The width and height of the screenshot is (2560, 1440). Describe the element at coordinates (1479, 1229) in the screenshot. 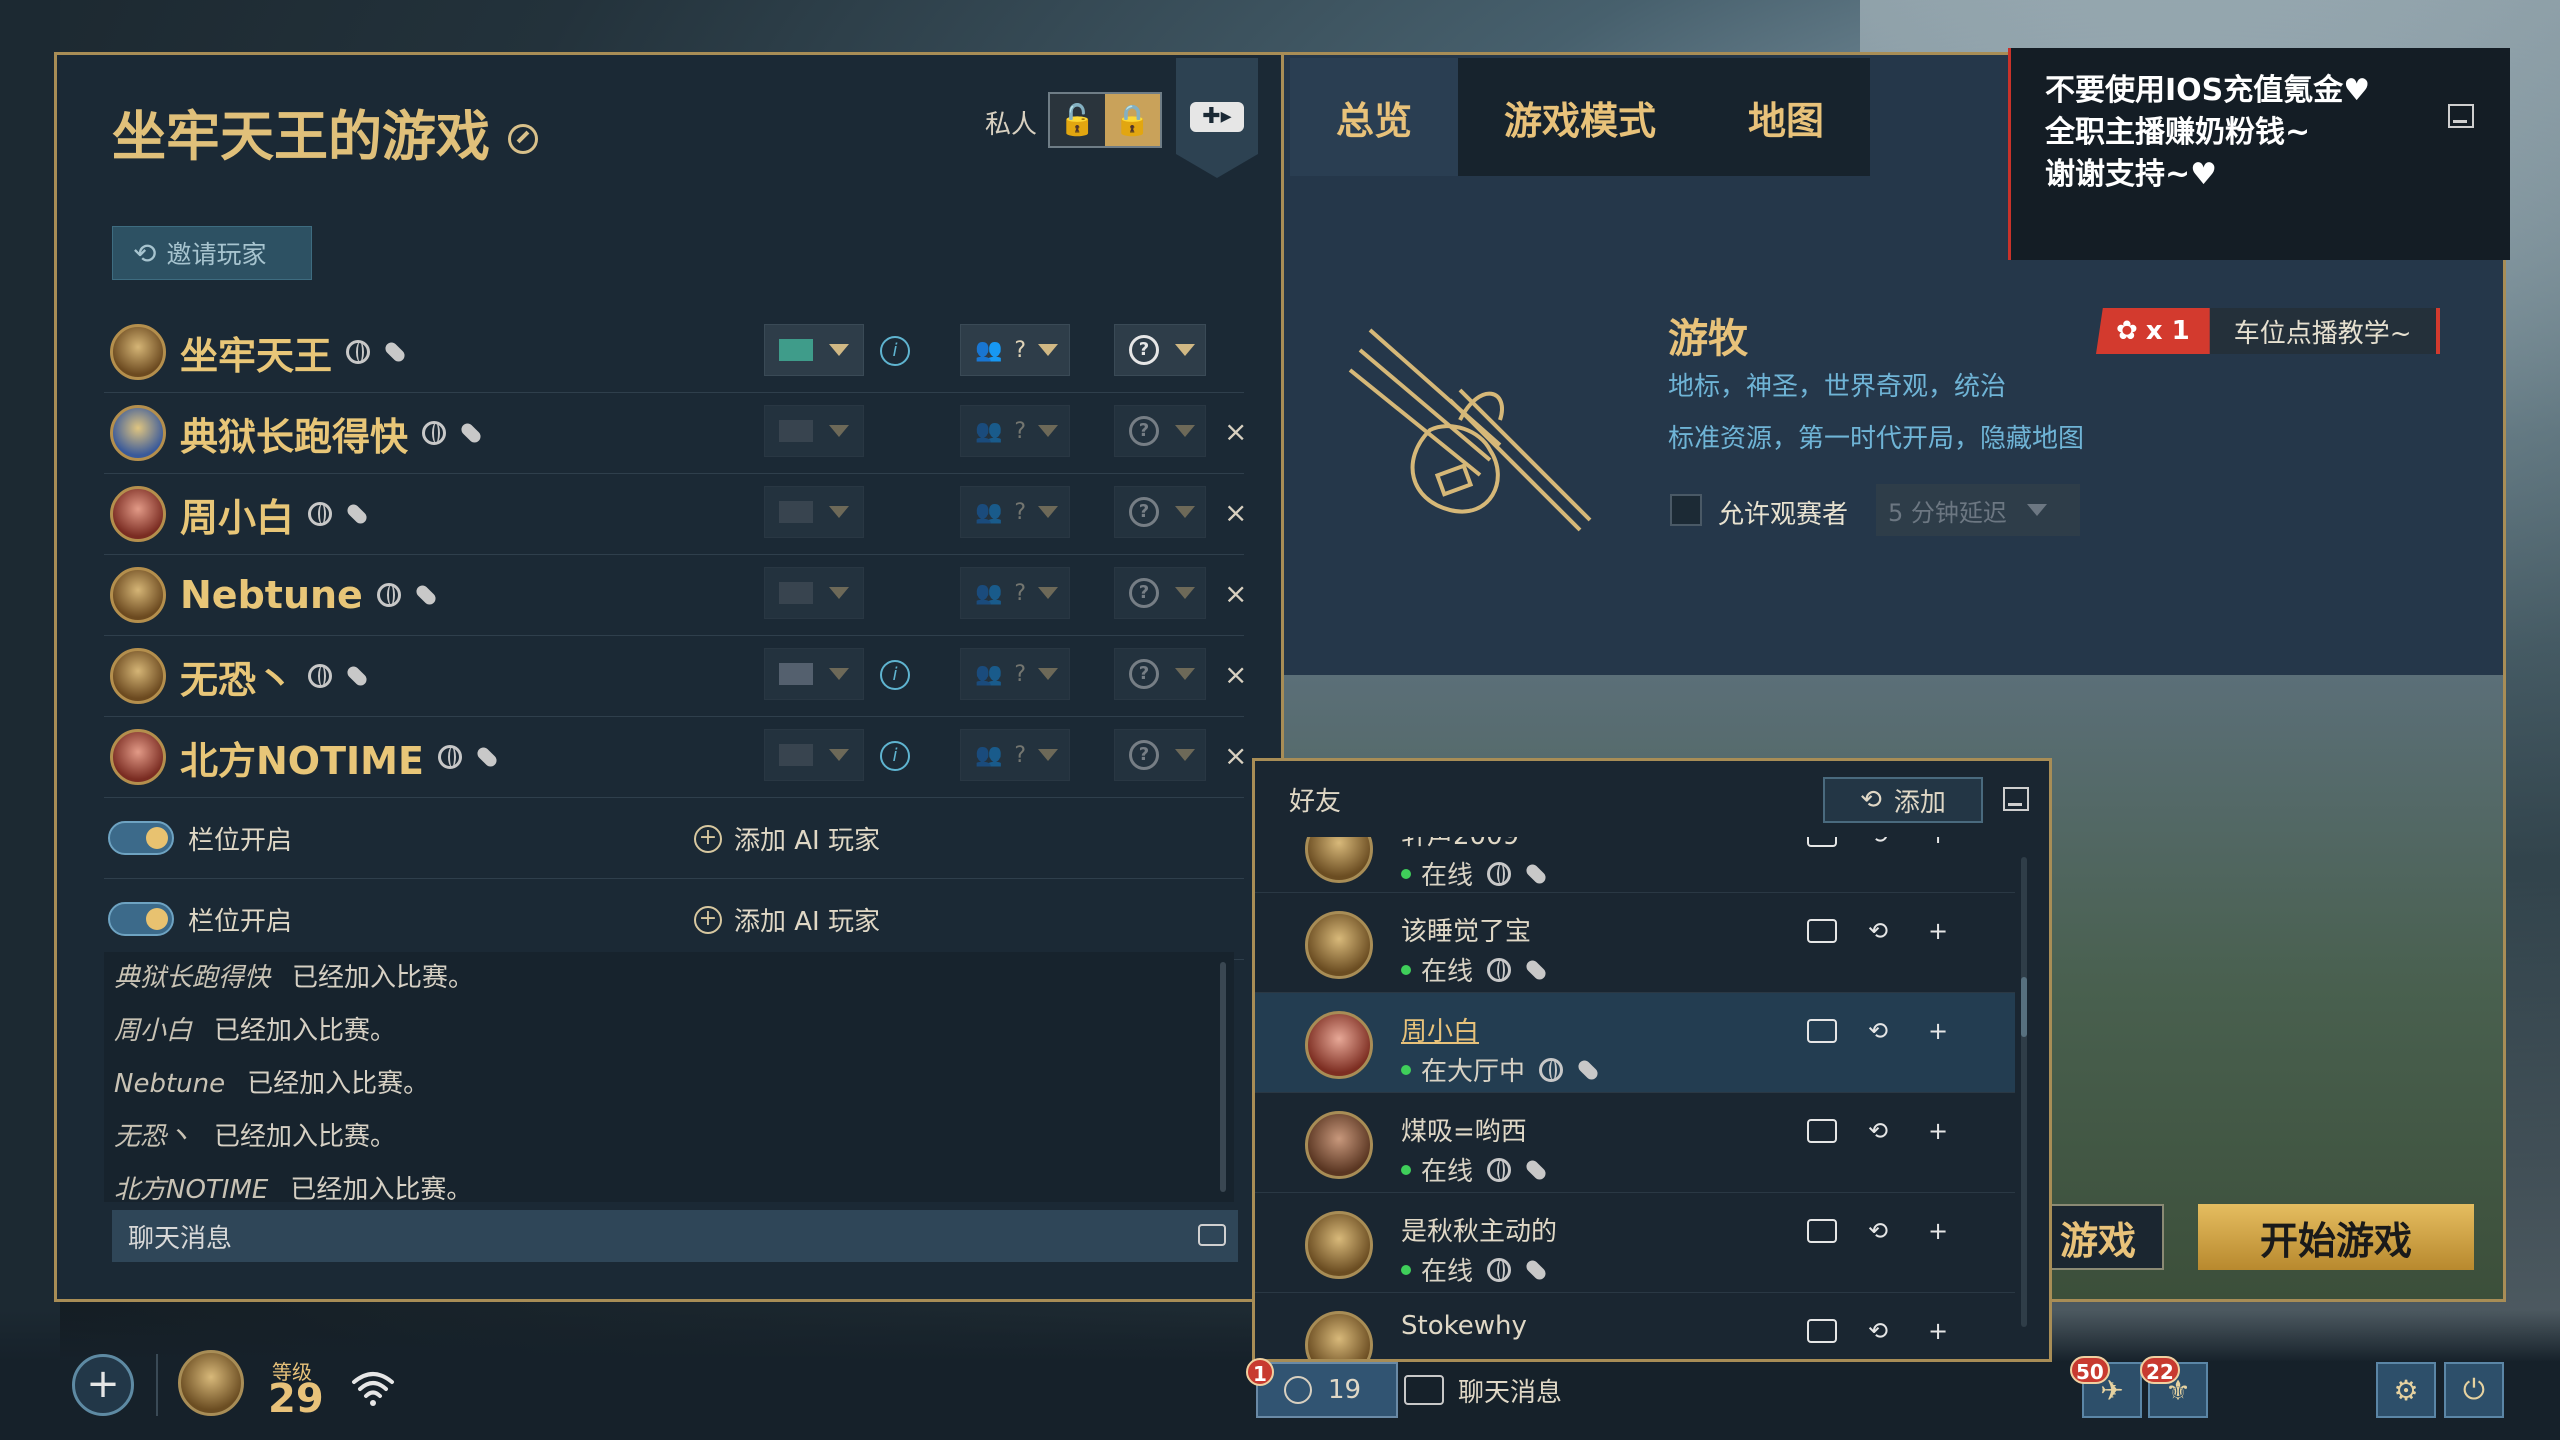

I see `friend-name: 是秋秋主动的` at that location.